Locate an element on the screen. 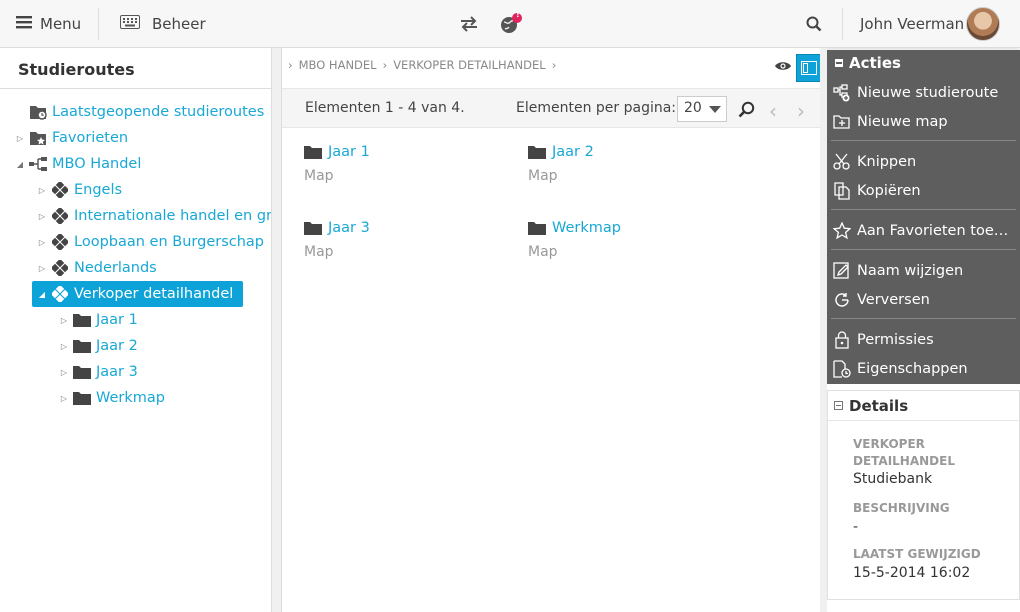 This screenshot has width=1020, height=612. tree-label: Jaar 3 is located at coordinates (117, 372).